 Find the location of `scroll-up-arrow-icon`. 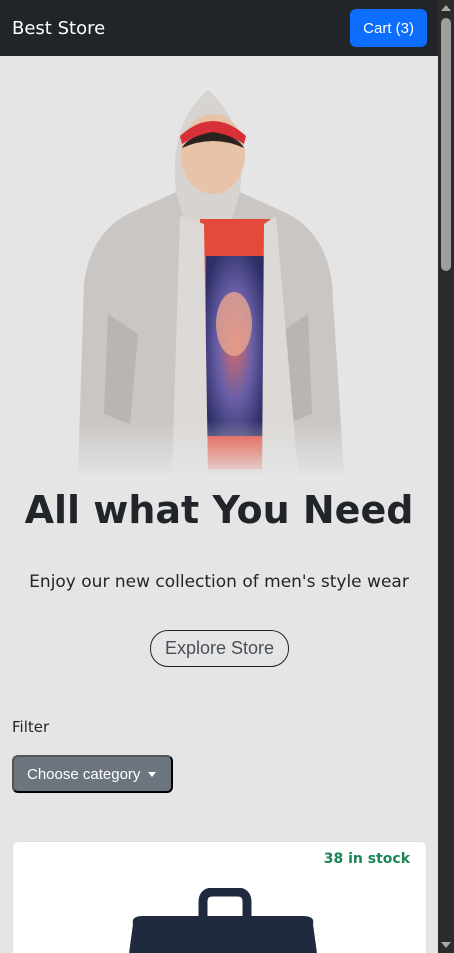

scroll-up-arrow-icon is located at coordinates (446, 8).